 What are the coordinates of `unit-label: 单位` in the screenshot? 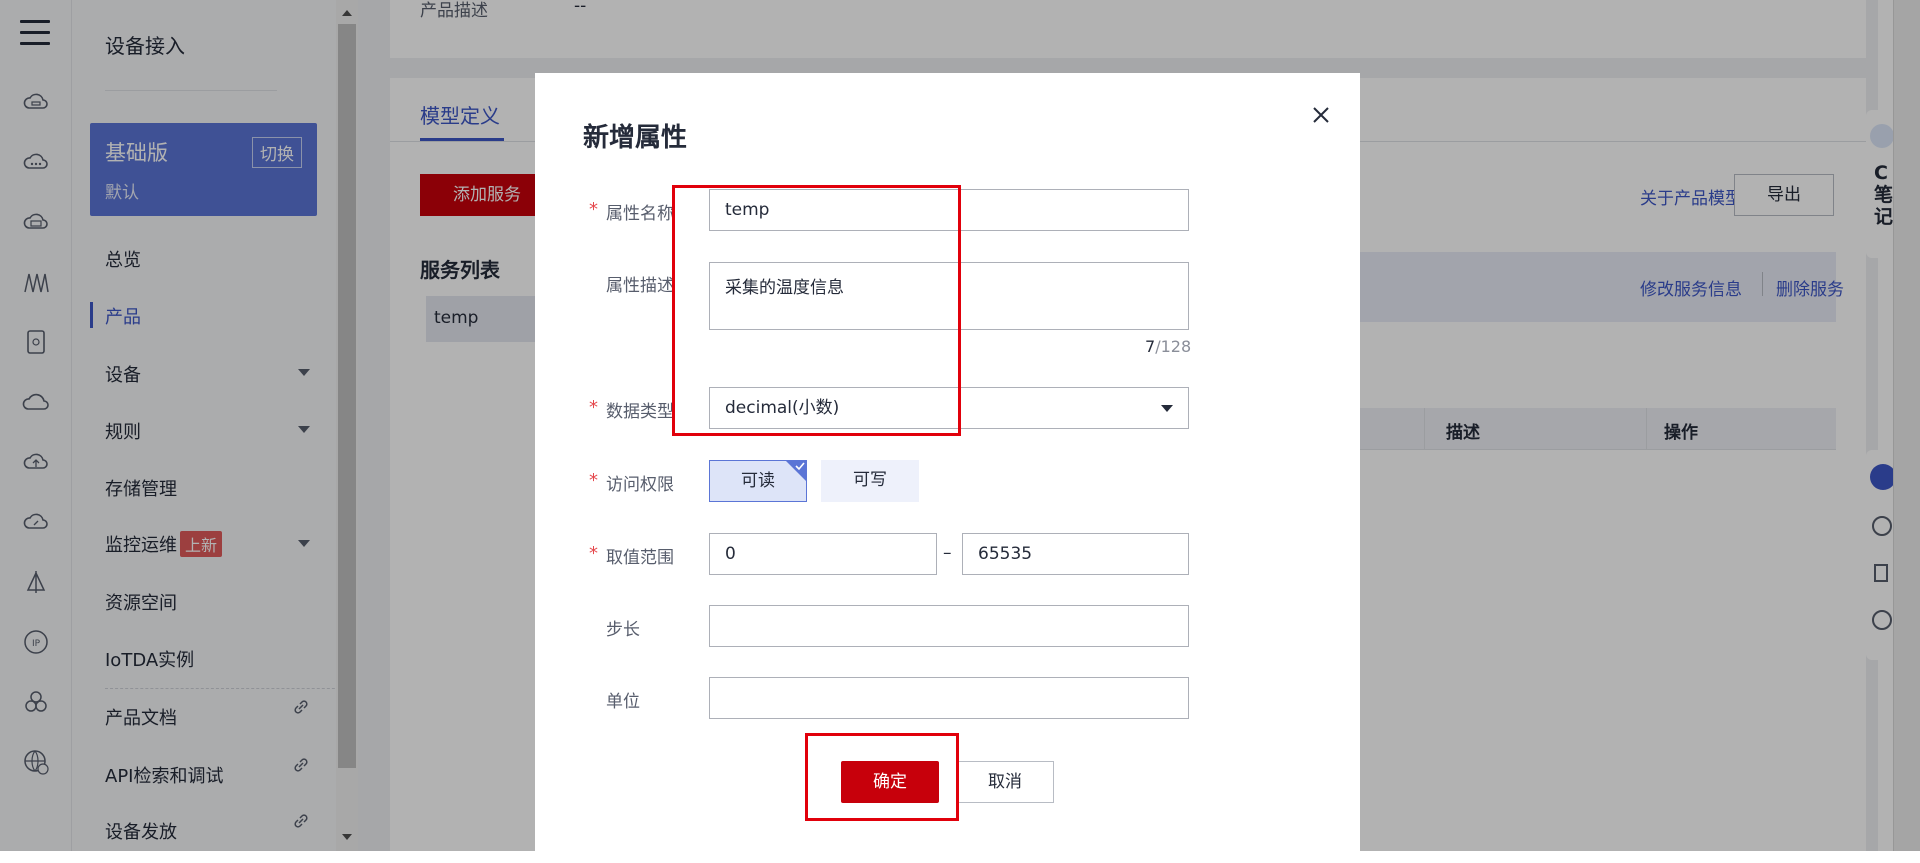 It's located at (623, 702).